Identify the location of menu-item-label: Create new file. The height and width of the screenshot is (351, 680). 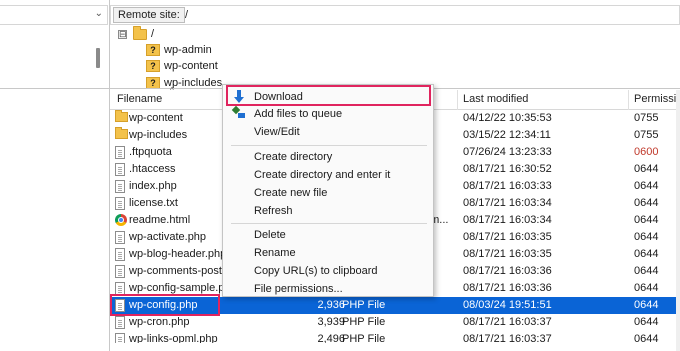
(291, 193).